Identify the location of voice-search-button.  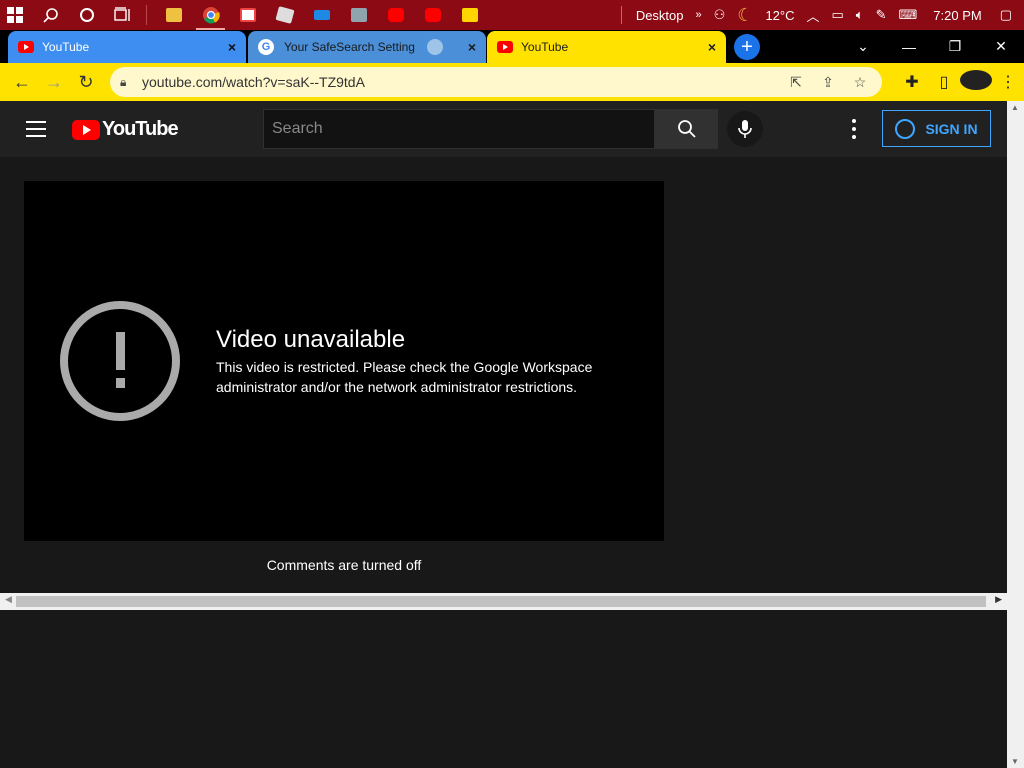
(745, 129).